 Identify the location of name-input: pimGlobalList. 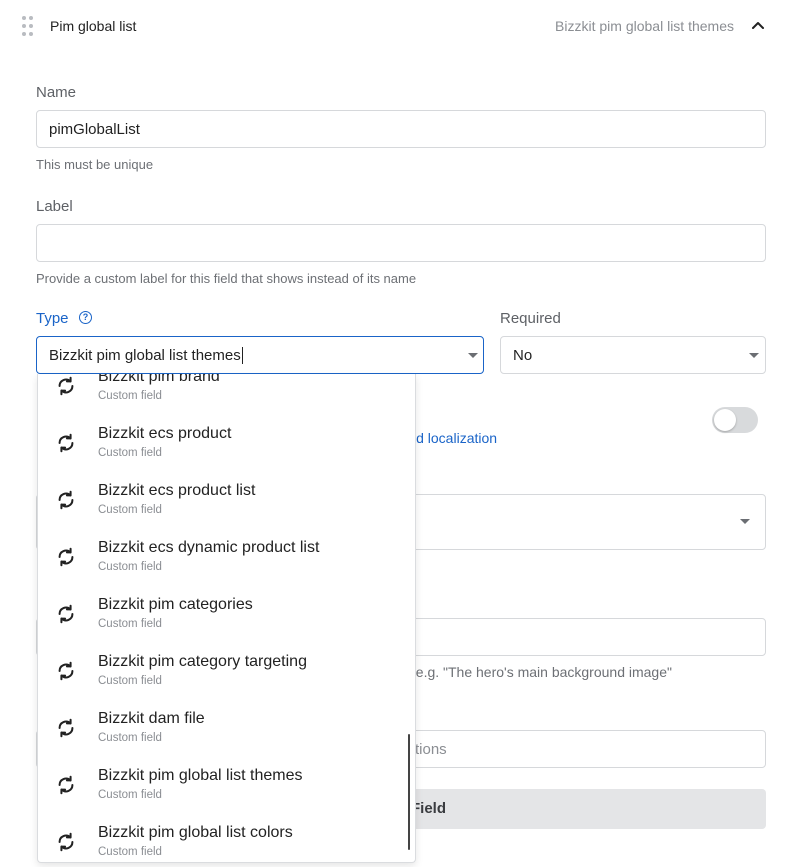
(401, 129).